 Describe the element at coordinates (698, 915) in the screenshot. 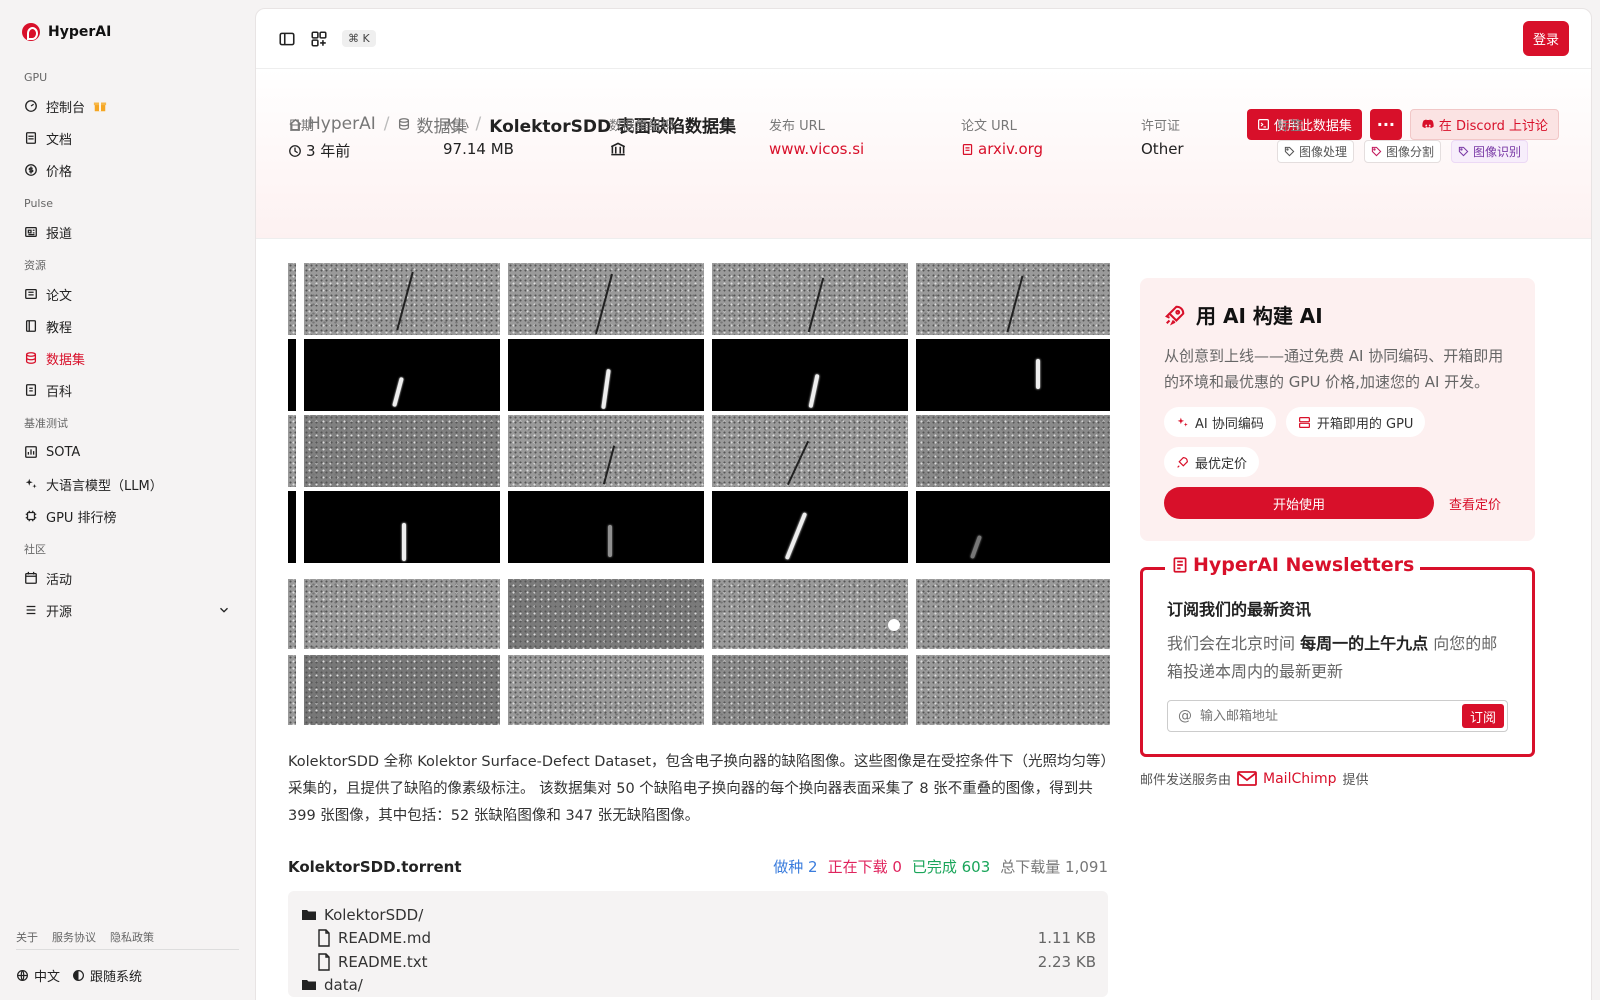

I see `file-tree-row: KolektorSDD/` at that location.